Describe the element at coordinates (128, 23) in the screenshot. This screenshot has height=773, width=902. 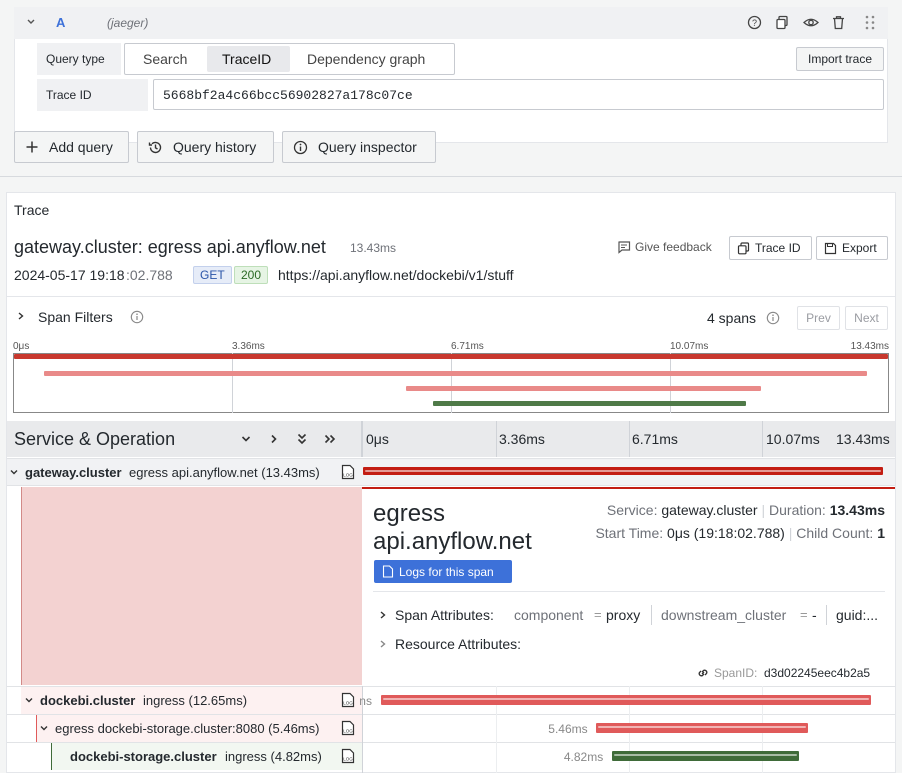
I see `datasource-name: (jaeger)` at that location.